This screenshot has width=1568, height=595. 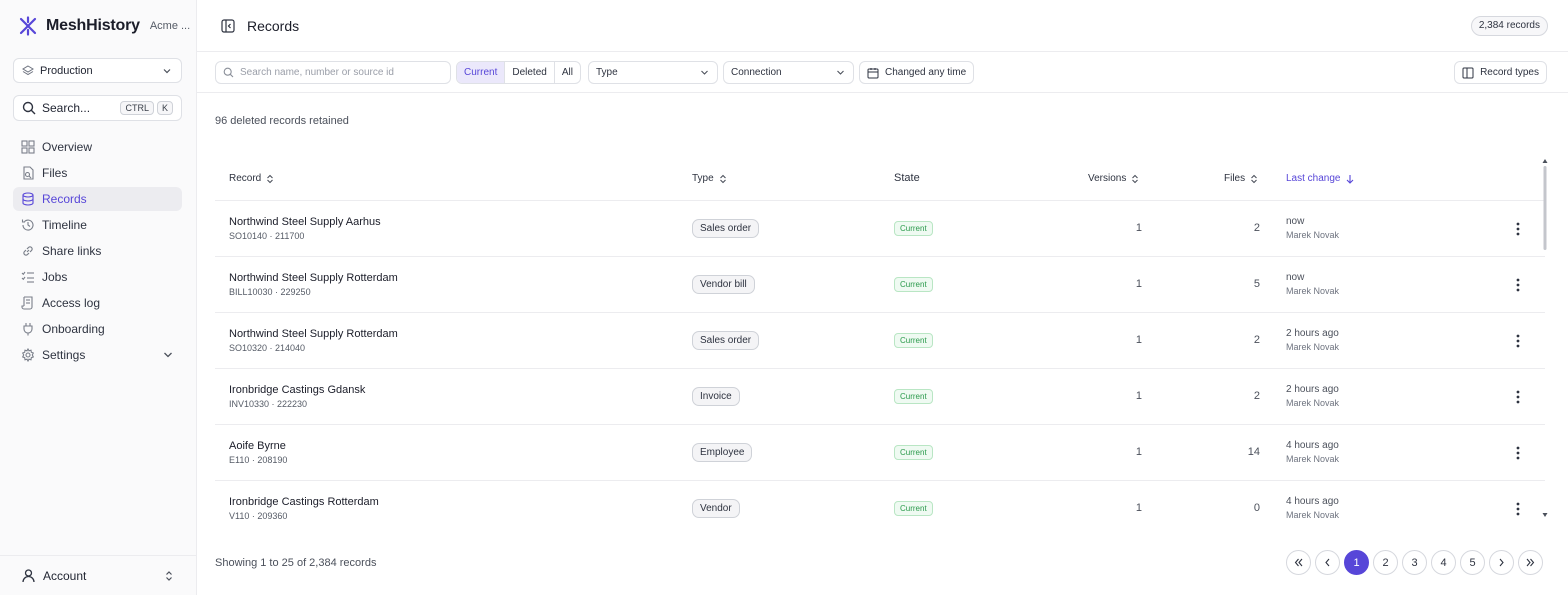 What do you see at coordinates (882, 26) in the screenshot?
I see `page-header: Records 2,384 records` at bounding box center [882, 26].